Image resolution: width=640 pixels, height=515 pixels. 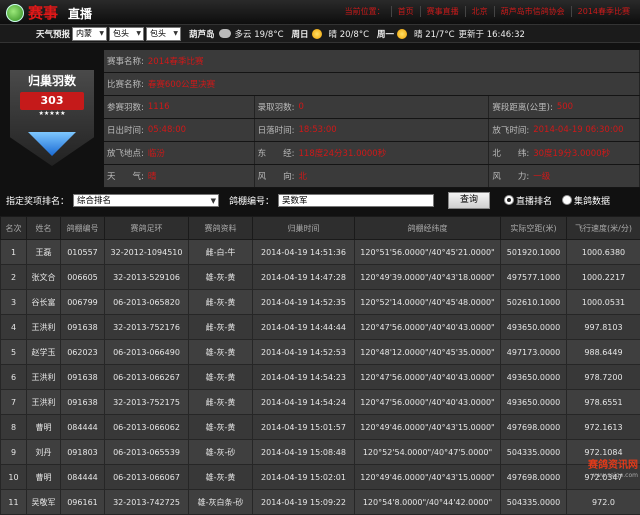 I want to click on table-cell: 6, so click(x=14, y=377).